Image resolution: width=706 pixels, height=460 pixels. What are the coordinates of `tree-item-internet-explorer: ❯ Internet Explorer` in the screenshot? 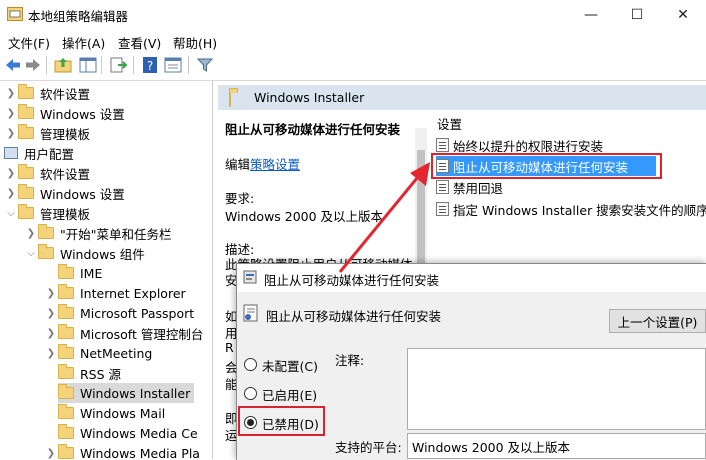 It's located at (115, 293).